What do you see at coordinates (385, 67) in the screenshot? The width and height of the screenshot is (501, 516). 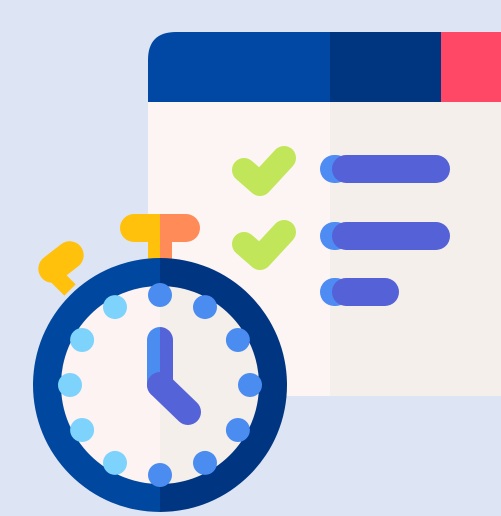 I see `panel-header-right` at bounding box center [385, 67].